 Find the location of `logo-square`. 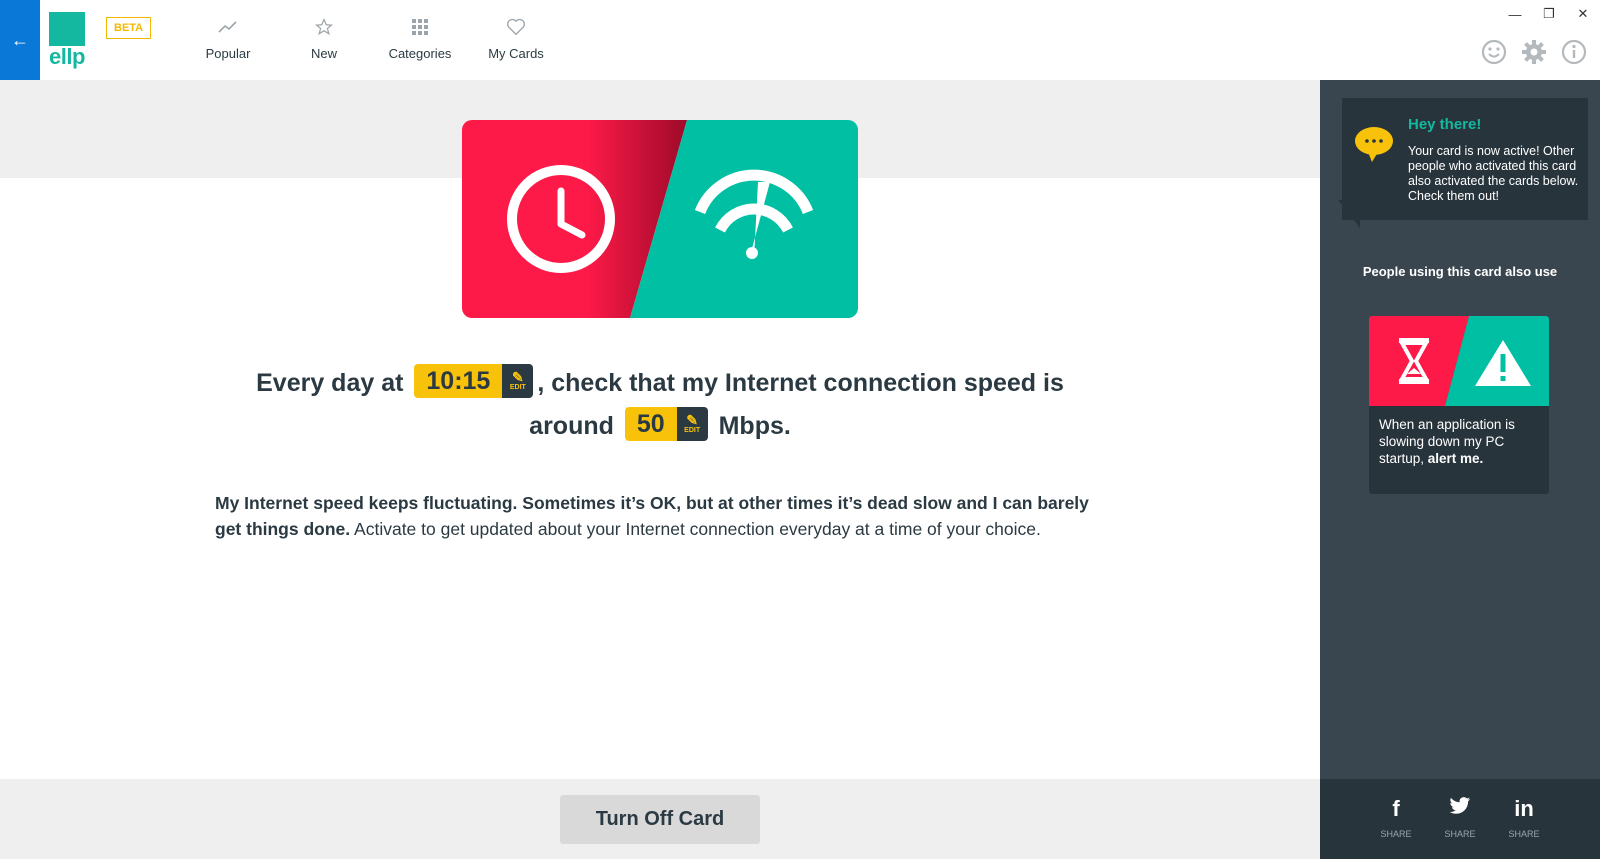

logo-square is located at coordinates (67, 29).